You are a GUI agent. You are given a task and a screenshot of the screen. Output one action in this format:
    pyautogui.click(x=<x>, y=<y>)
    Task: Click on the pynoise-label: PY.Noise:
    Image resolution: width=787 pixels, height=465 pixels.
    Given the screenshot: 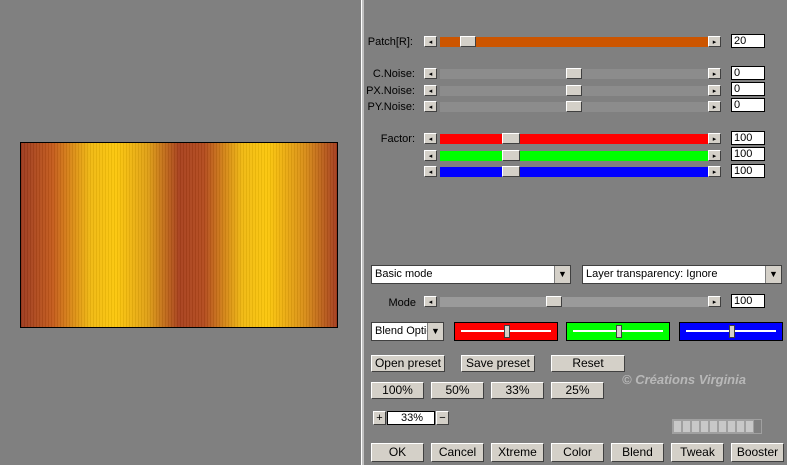 What is the action you would take?
    pyautogui.click(x=391, y=107)
    